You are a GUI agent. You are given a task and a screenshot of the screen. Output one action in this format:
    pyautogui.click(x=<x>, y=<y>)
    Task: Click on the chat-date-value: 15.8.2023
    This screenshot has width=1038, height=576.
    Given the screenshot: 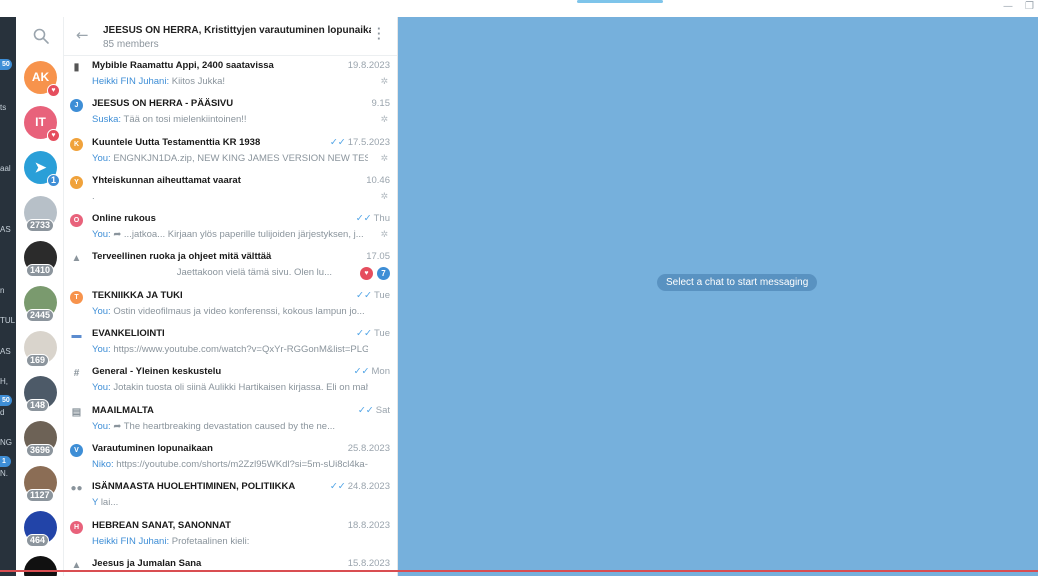 What is the action you would take?
    pyautogui.click(x=368, y=563)
    